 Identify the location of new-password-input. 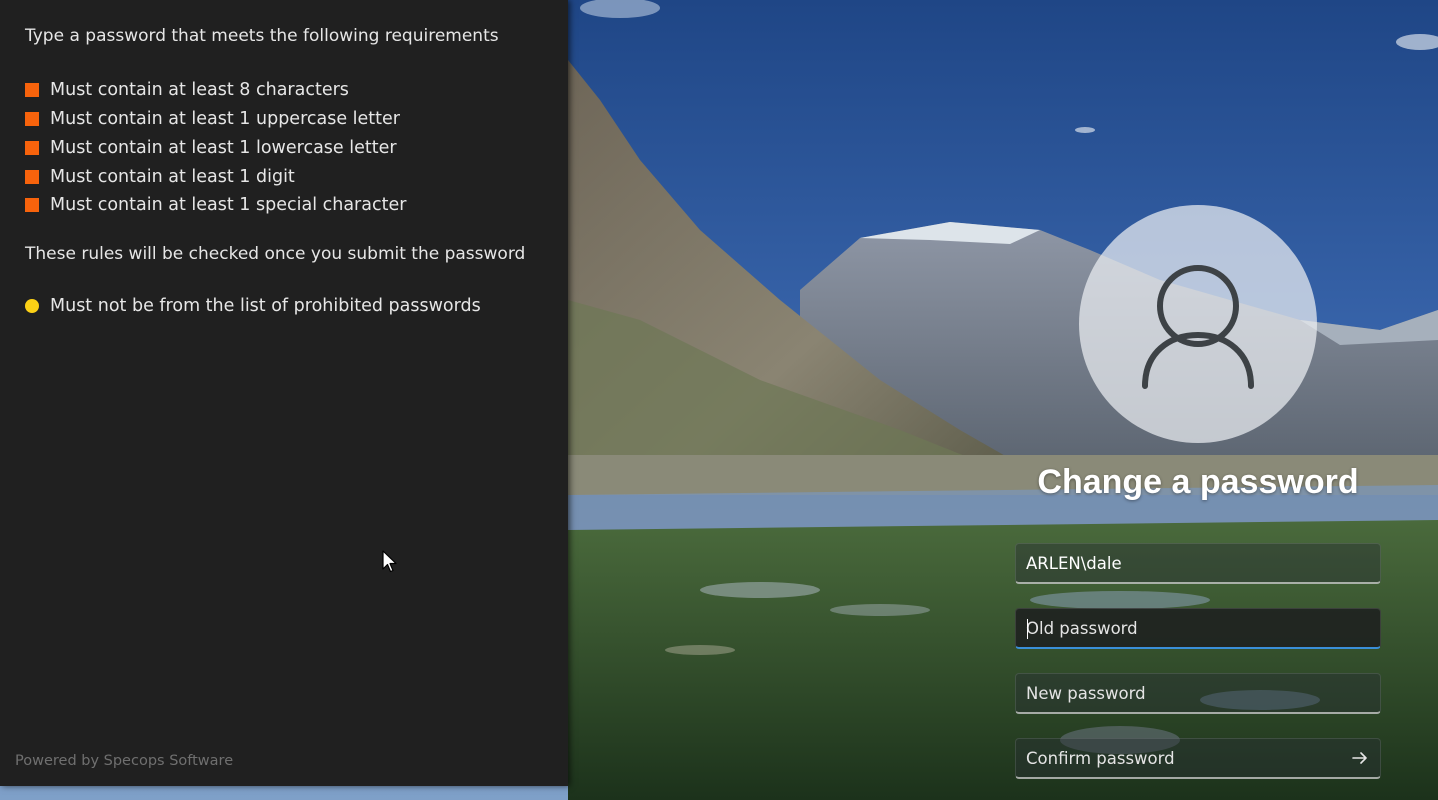
(1198, 693).